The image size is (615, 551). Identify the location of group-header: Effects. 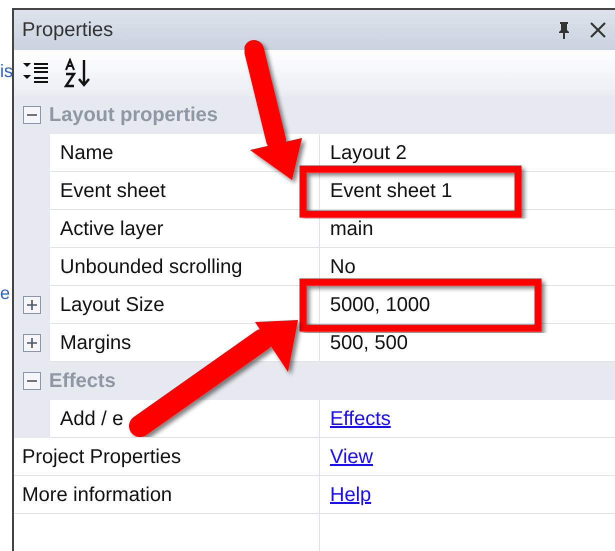
(82, 381).